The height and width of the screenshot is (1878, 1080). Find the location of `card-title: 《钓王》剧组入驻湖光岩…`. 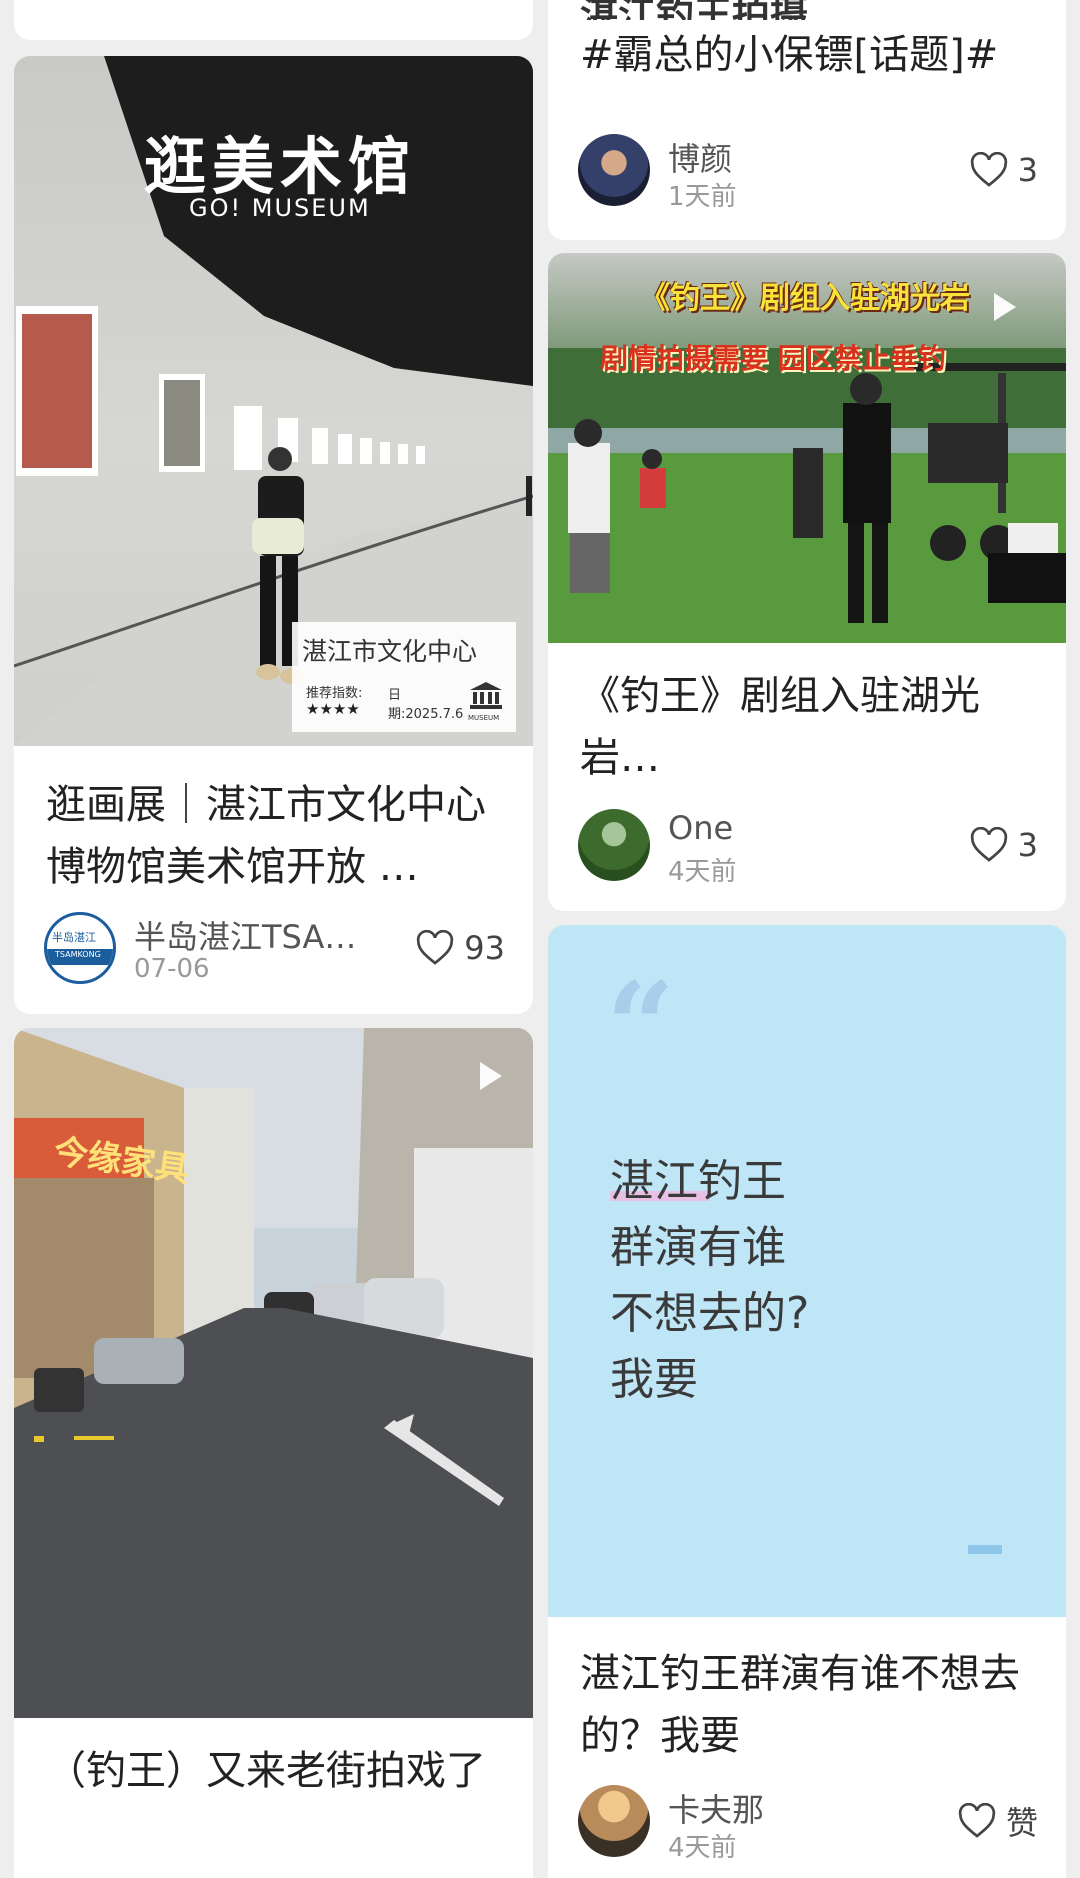

card-title: 《钓王》剧组入驻湖光岩… is located at coordinates (780, 727).